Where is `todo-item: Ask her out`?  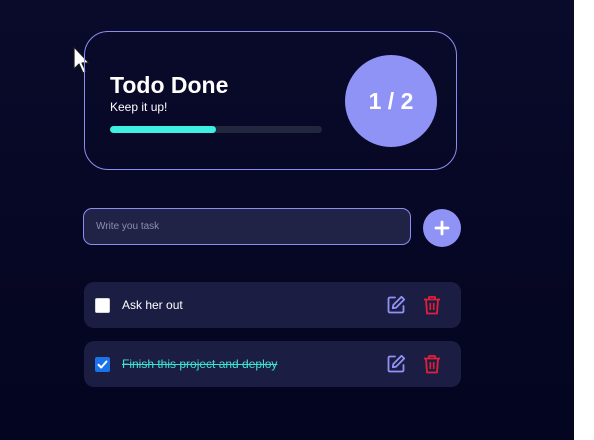
todo-item: Ask her out is located at coordinates (272, 305).